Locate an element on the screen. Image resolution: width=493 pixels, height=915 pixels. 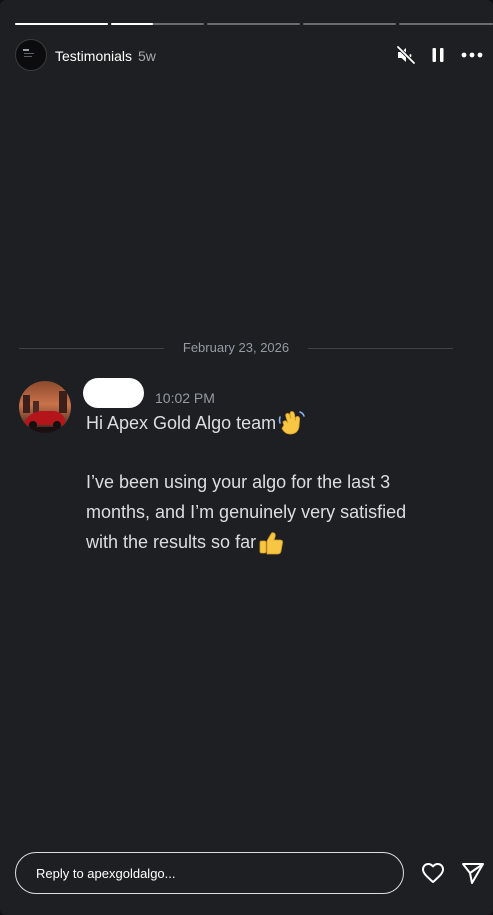
message-line: with the results so far is located at coordinates (186, 542).